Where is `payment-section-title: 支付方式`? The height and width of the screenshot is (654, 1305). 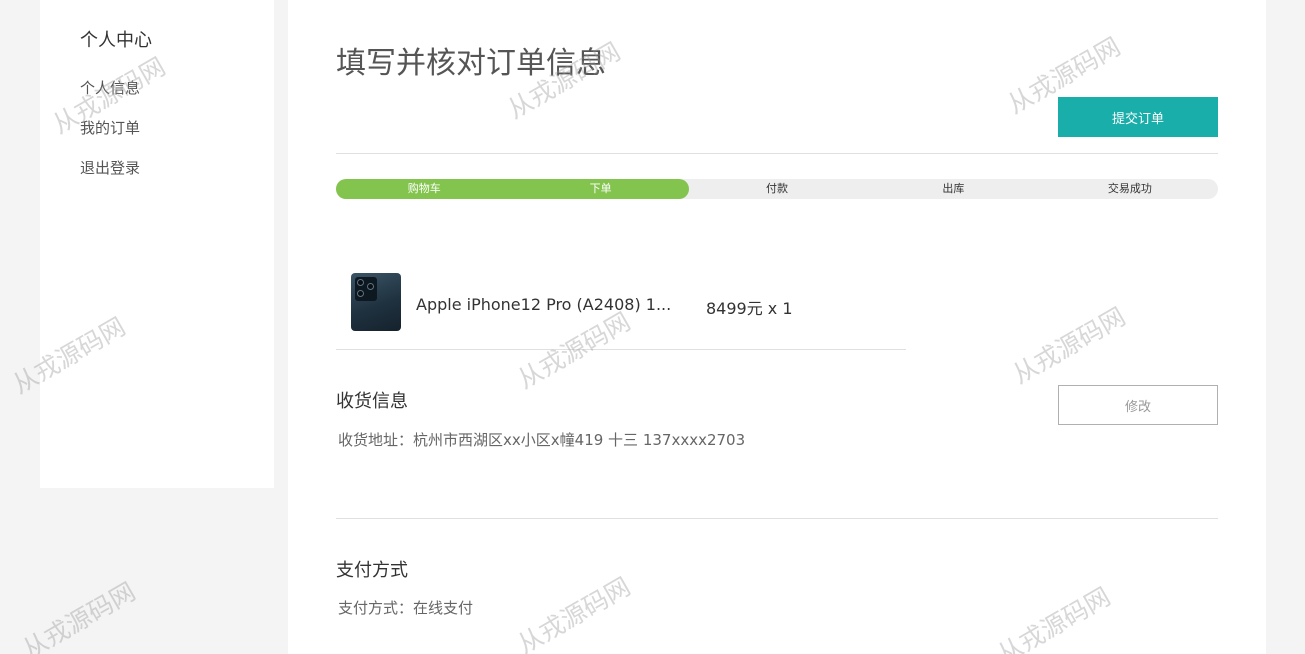
payment-section-title: 支付方式 is located at coordinates (372, 570).